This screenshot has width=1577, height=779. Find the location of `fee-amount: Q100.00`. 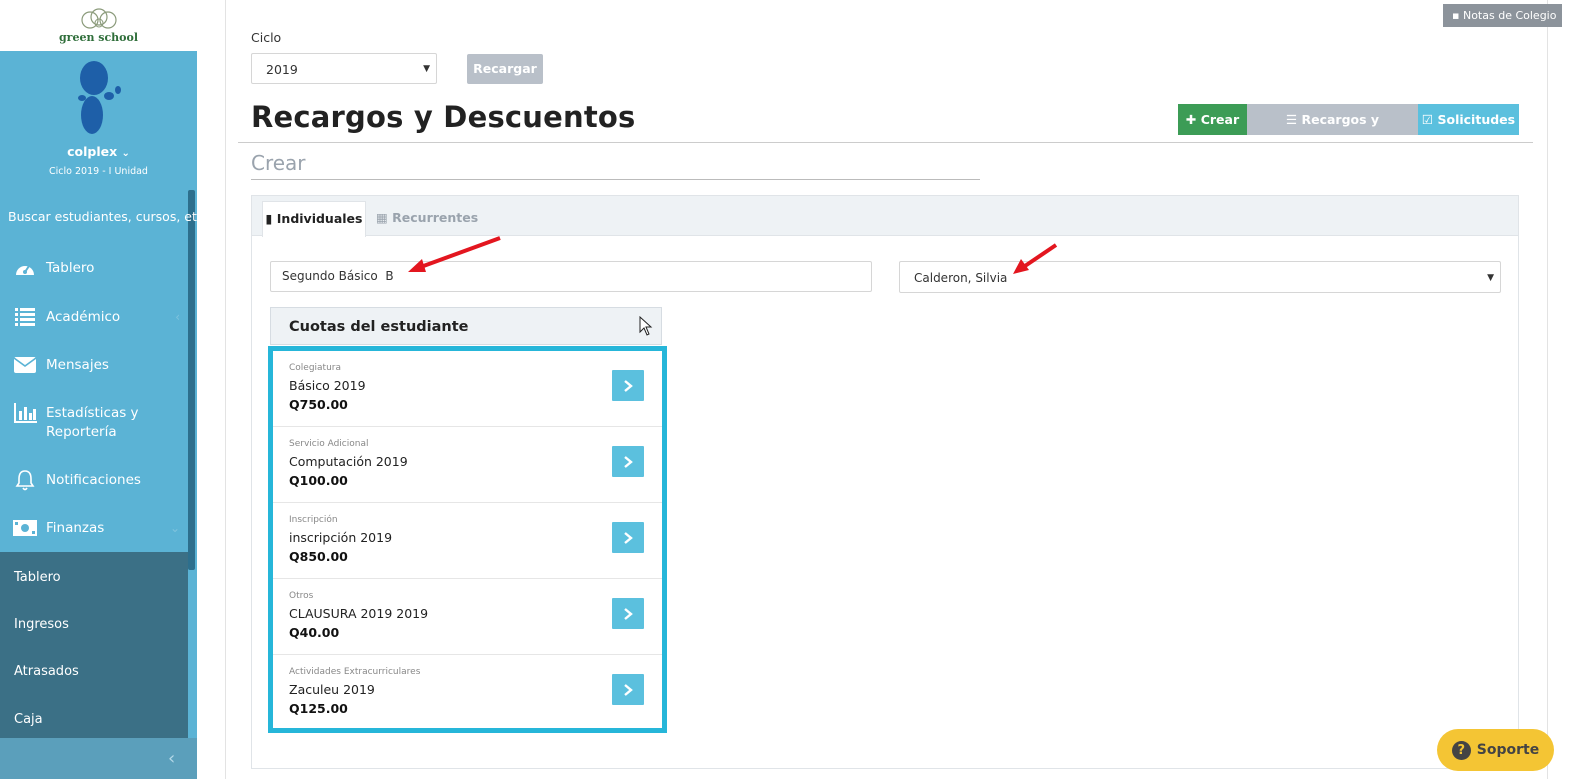

fee-amount: Q100.00 is located at coordinates (318, 480).